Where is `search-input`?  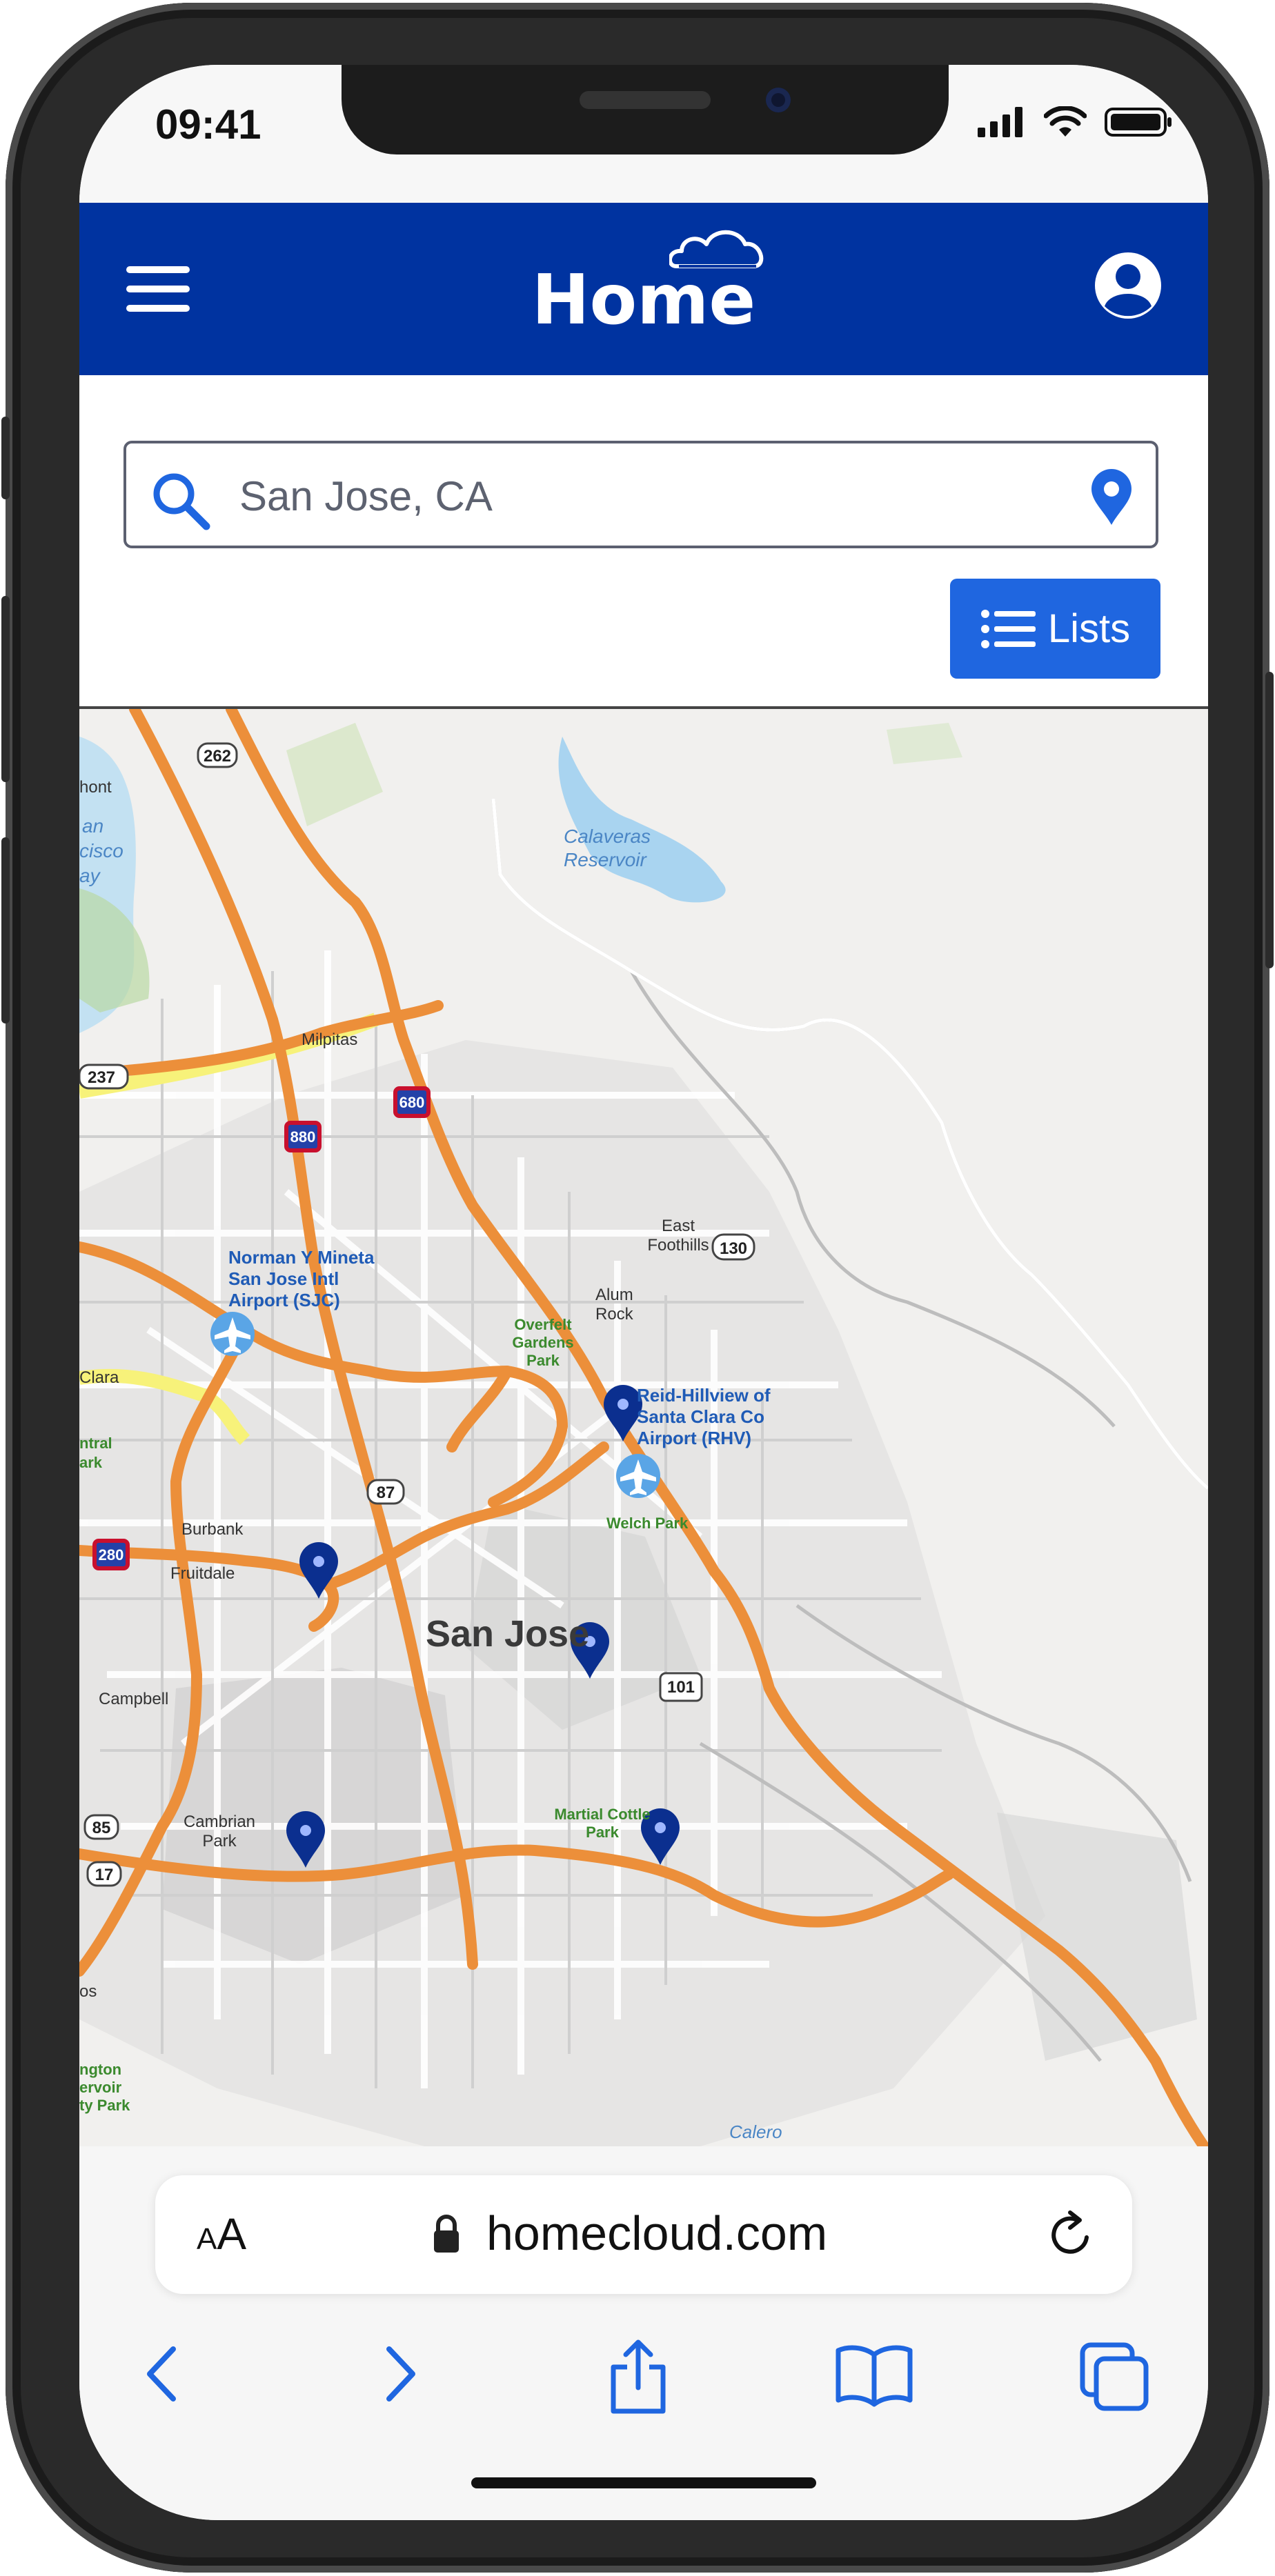
search-input is located at coordinates (647, 496).